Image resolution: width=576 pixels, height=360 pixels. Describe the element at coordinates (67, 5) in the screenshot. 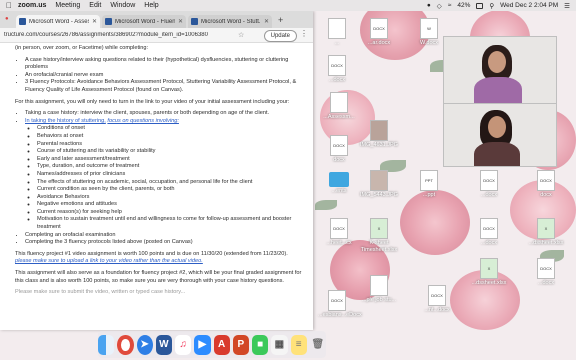

I see `menu-meeting: Meeting` at that location.